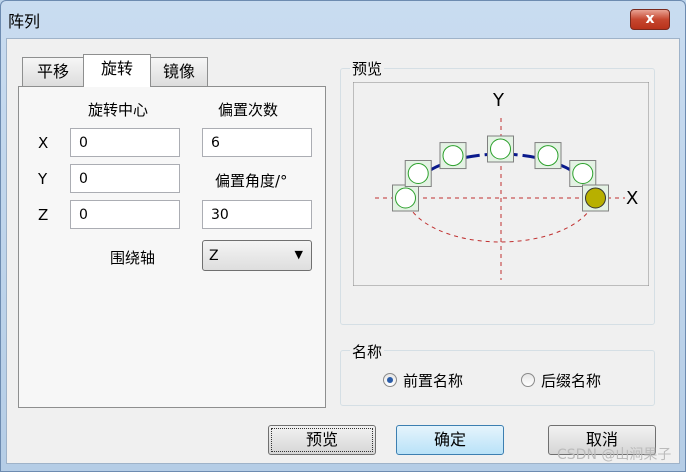 The height and width of the screenshot is (472, 686). What do you see at coordinates (367, 68) in the screenshot?
I see `preview-group-label: 预览` at bounding box center [367, 68].